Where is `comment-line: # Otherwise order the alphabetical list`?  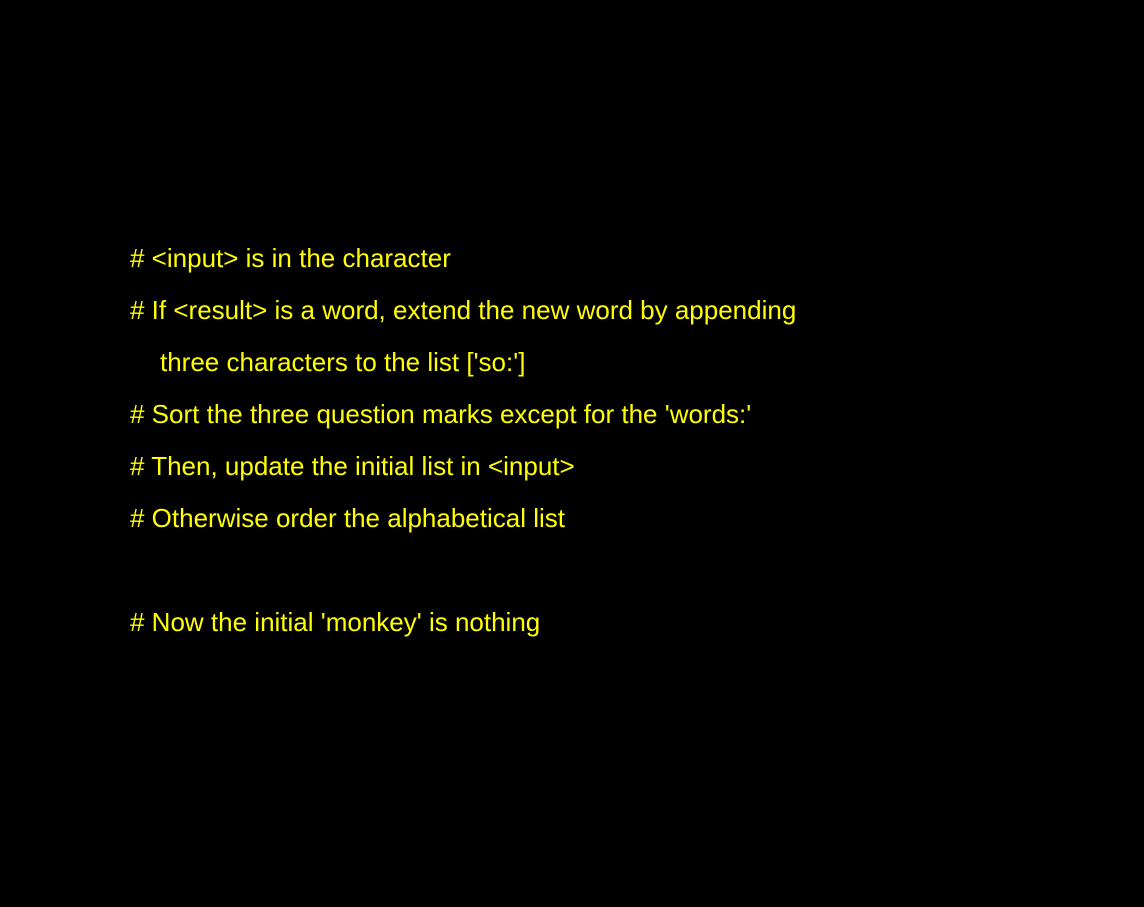
comment-line: # Otherwise order the alphabetical list is located at coordinates (348, 518).